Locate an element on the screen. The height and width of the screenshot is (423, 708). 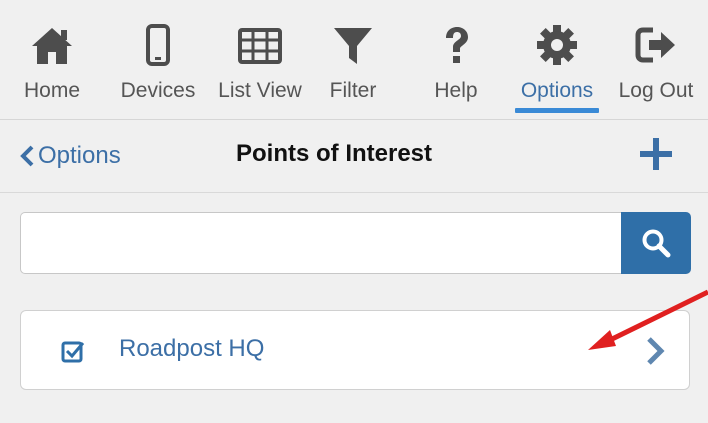
toolbar-item-home: Home is located at coordinates (52, 59).